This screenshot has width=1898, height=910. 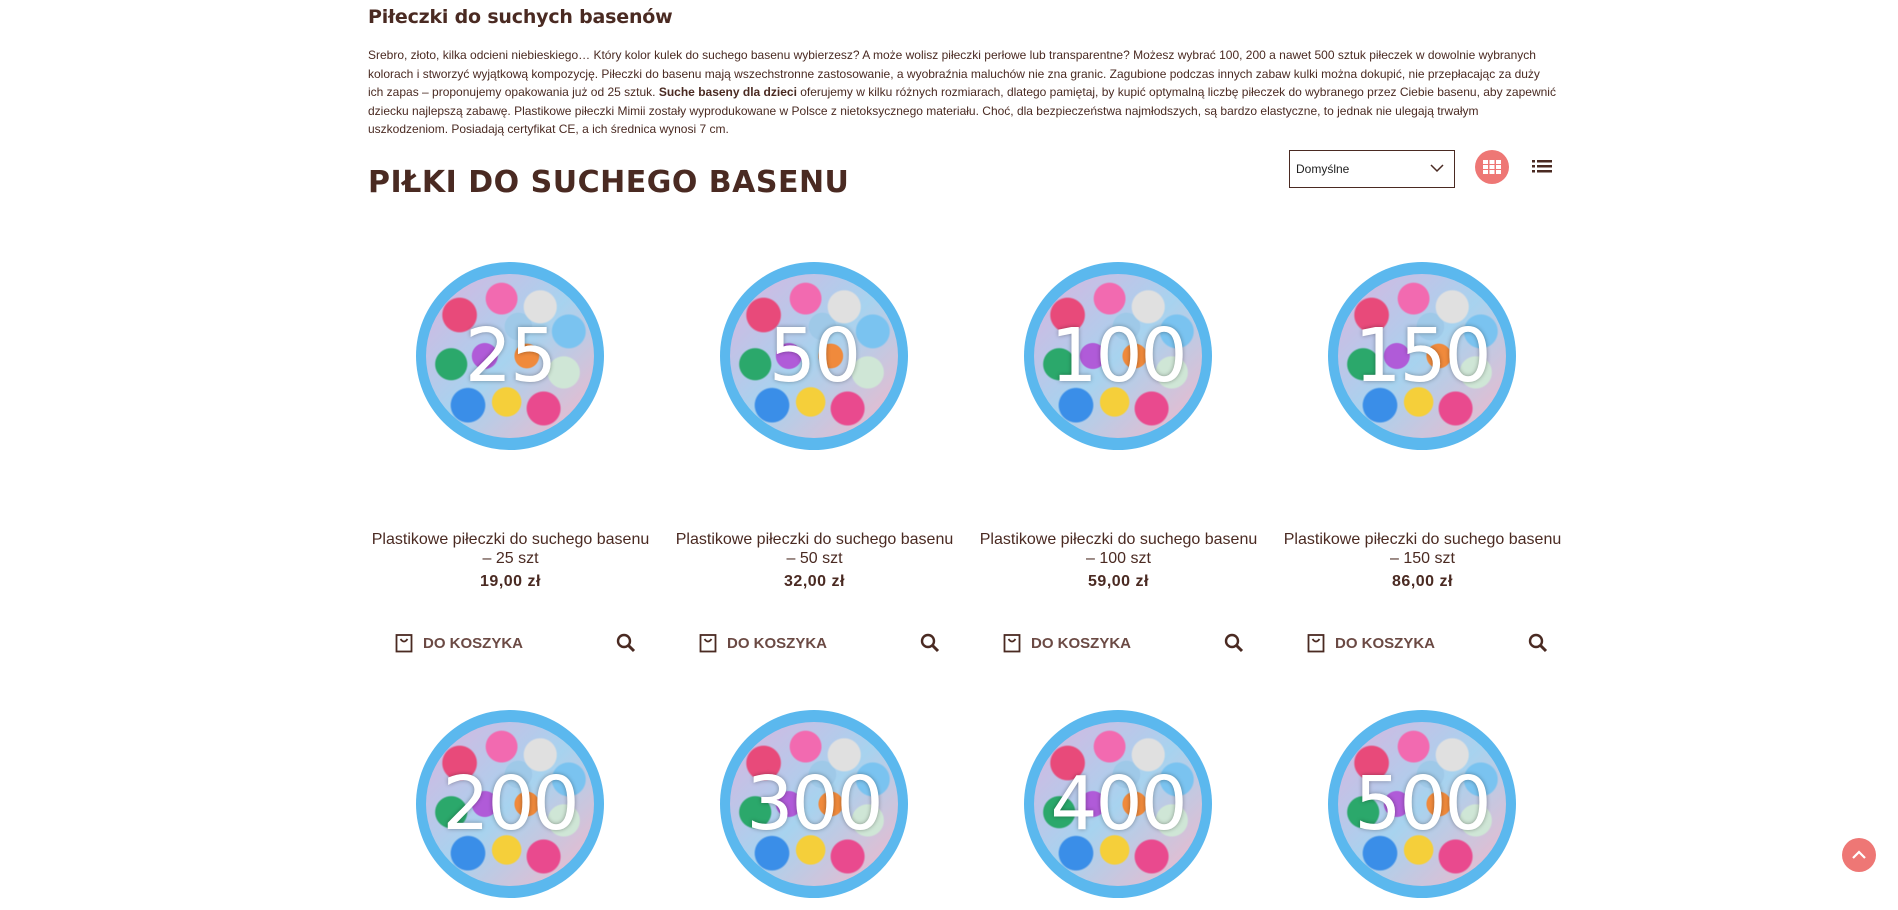 What do you see at coordinates (1323, 169) in the screenshot?
I see `sort-select-value: Domyślne` at bounding box center [1323, 169].